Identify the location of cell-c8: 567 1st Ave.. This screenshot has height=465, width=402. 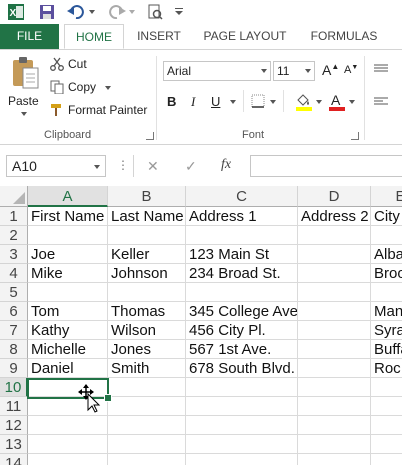
(242, 349).